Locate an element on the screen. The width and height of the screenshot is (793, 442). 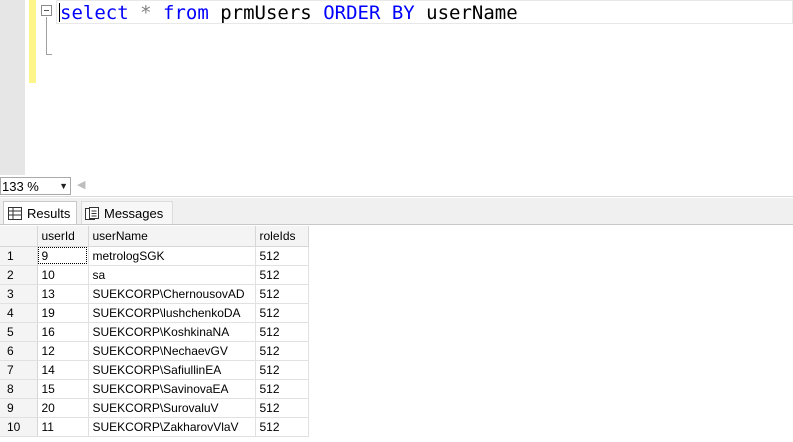
table-row: 2 10 sa 512 is located at coordinates (154, 275).